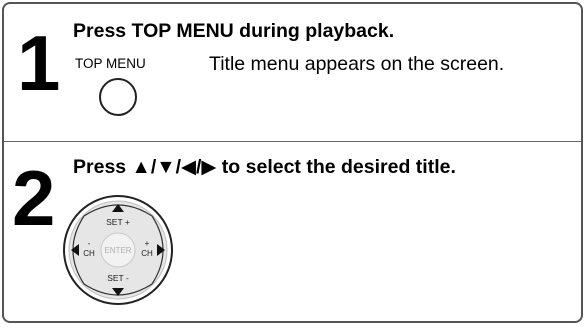  I want to click on ch-right-label: CH, so click(147, 253).